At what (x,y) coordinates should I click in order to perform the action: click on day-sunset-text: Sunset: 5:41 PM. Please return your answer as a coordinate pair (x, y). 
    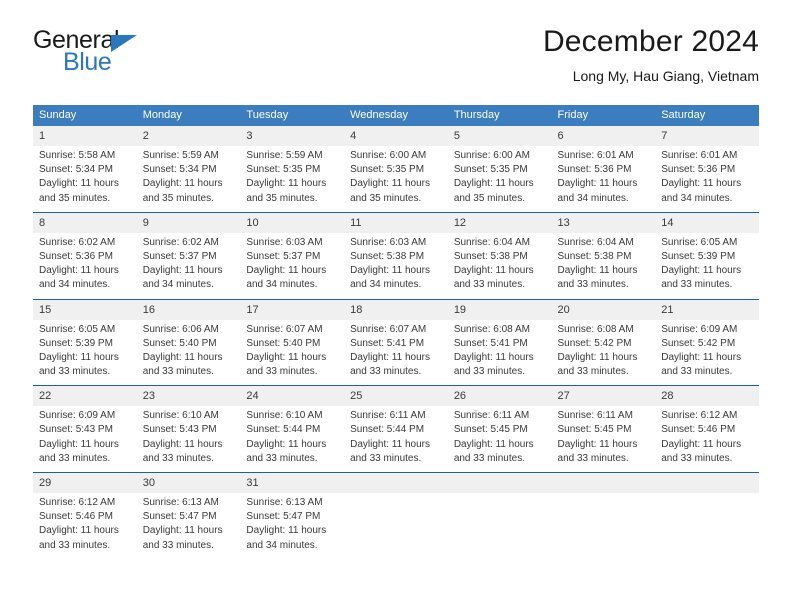
    Looking at the image, I should click on (490, 343).